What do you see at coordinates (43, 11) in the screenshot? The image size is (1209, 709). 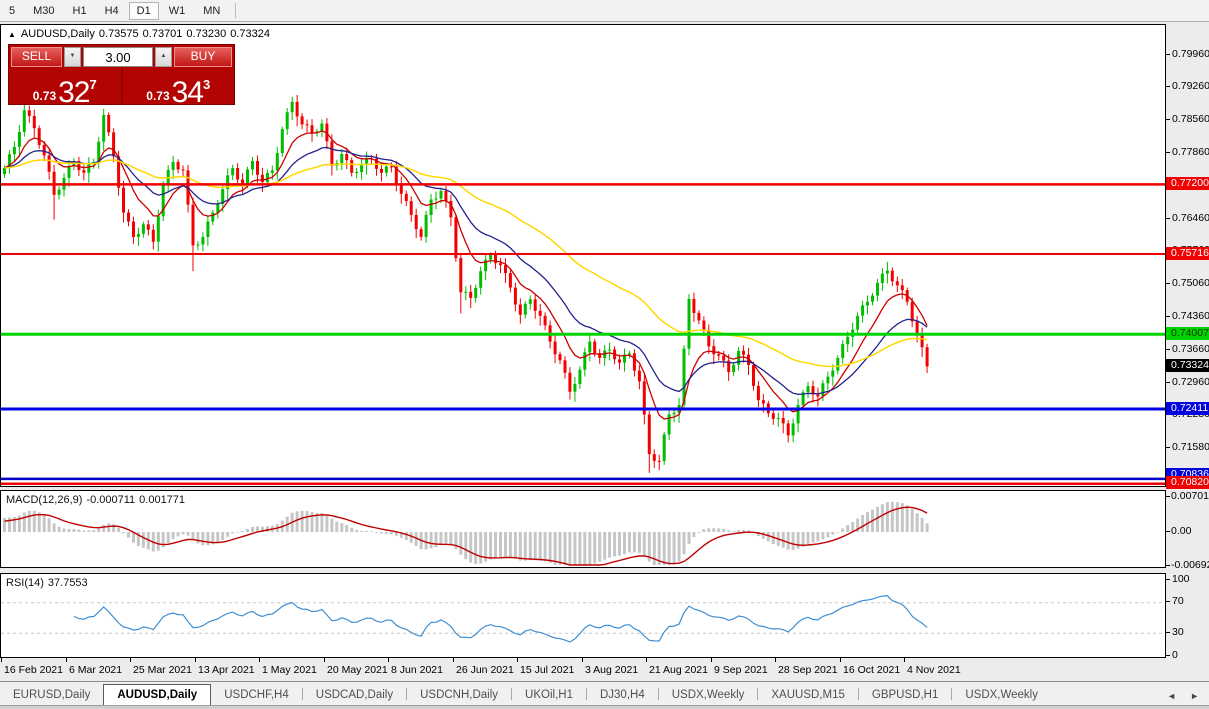 I see `timeframe-button-m30: M30` at bounding box center [43, 11].